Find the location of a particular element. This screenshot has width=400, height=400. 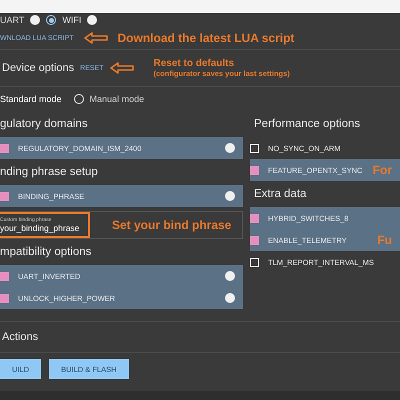

radio-label: WIFI is located at coordinates (72, 20).